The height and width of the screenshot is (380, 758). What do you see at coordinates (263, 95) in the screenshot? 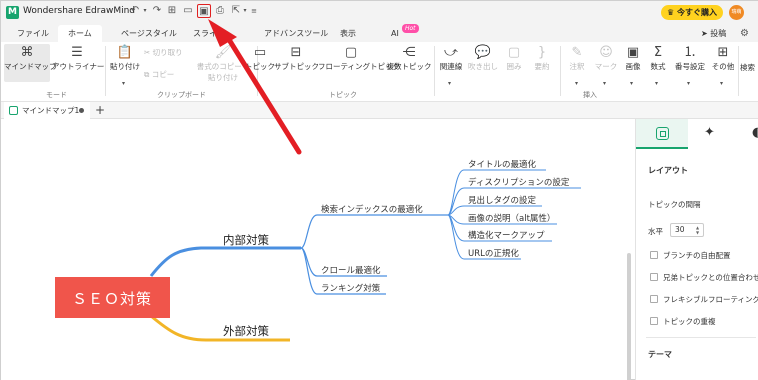
I see `arrow-shaft` at bounding box center [263, 95].